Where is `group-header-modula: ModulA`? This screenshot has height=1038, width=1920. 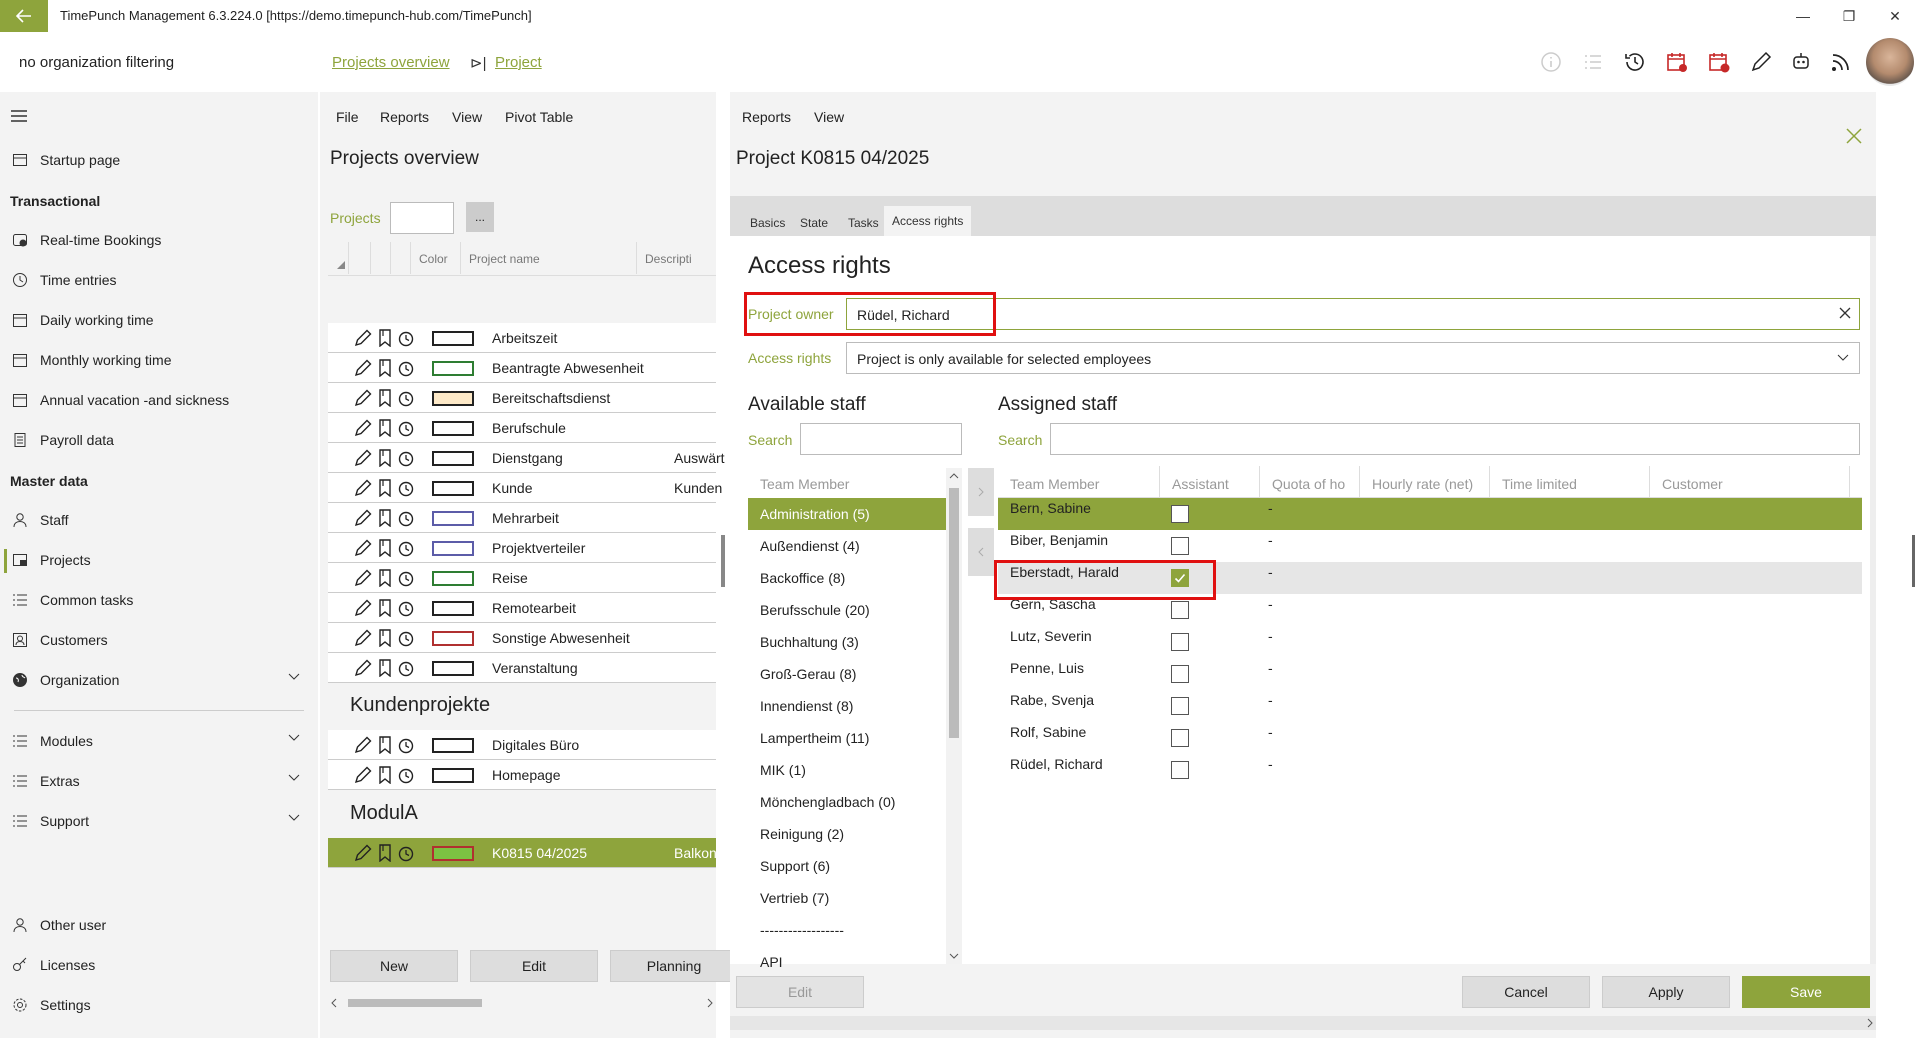 group-header-modula: ModulA is located at coordinates (384, 813).